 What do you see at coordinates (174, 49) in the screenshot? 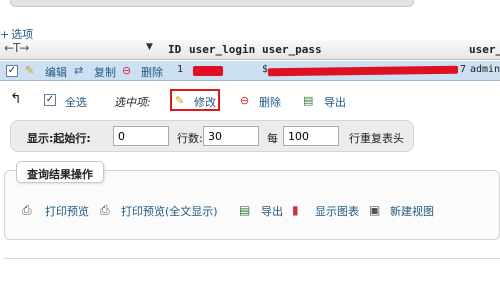
I see `column-id: ID` at bounding box center [174, 49].